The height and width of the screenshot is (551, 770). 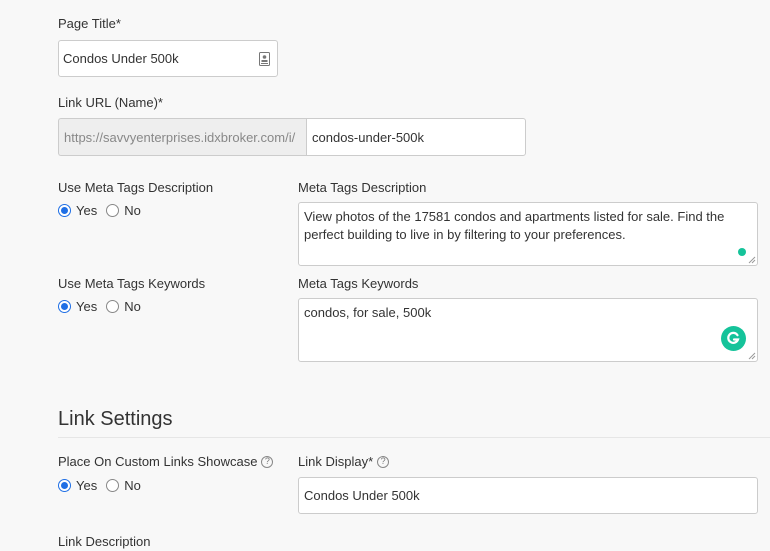 I want to click on showcase-label-row: Place On Custom Links Showcase ?, so click(x=166, y=461).